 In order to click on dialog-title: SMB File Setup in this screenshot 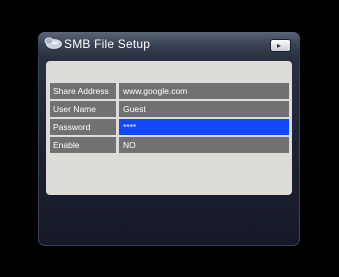, I will do `click(107, 44)`.